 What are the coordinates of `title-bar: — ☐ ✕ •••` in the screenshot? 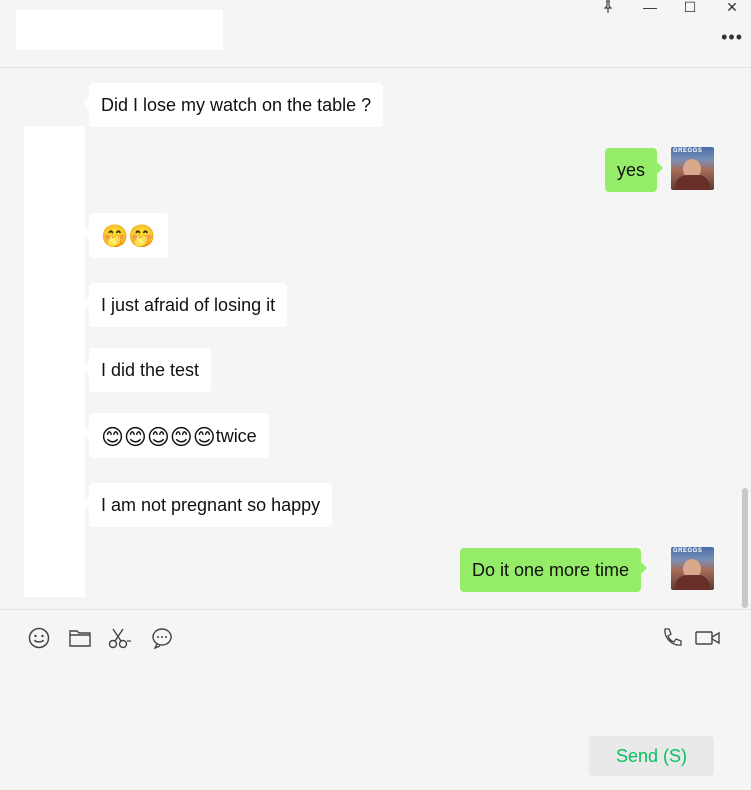 It's located at (375, 34).